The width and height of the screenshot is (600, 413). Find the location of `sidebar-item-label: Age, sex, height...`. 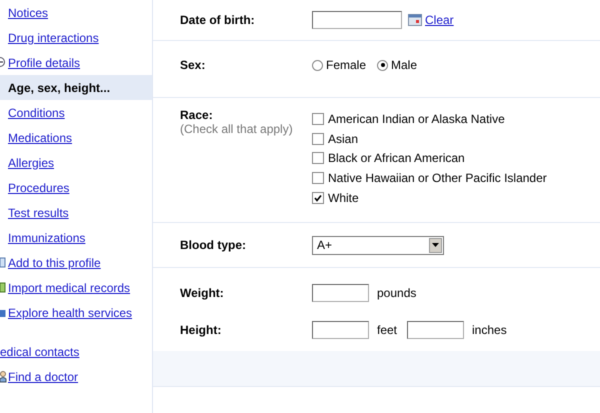

sidebar-item-label: Age, sex, height... is located at coordinates (59, 87).